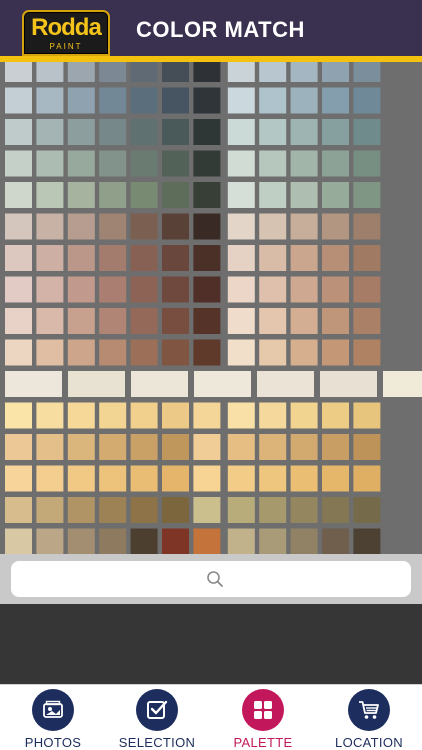 The width and height of the screenshot is (422, 750). What do you see at coordinates (263, 719) in the screenshot?
I see `tab-palette: PALETTE` at bounding box center [263, 719].